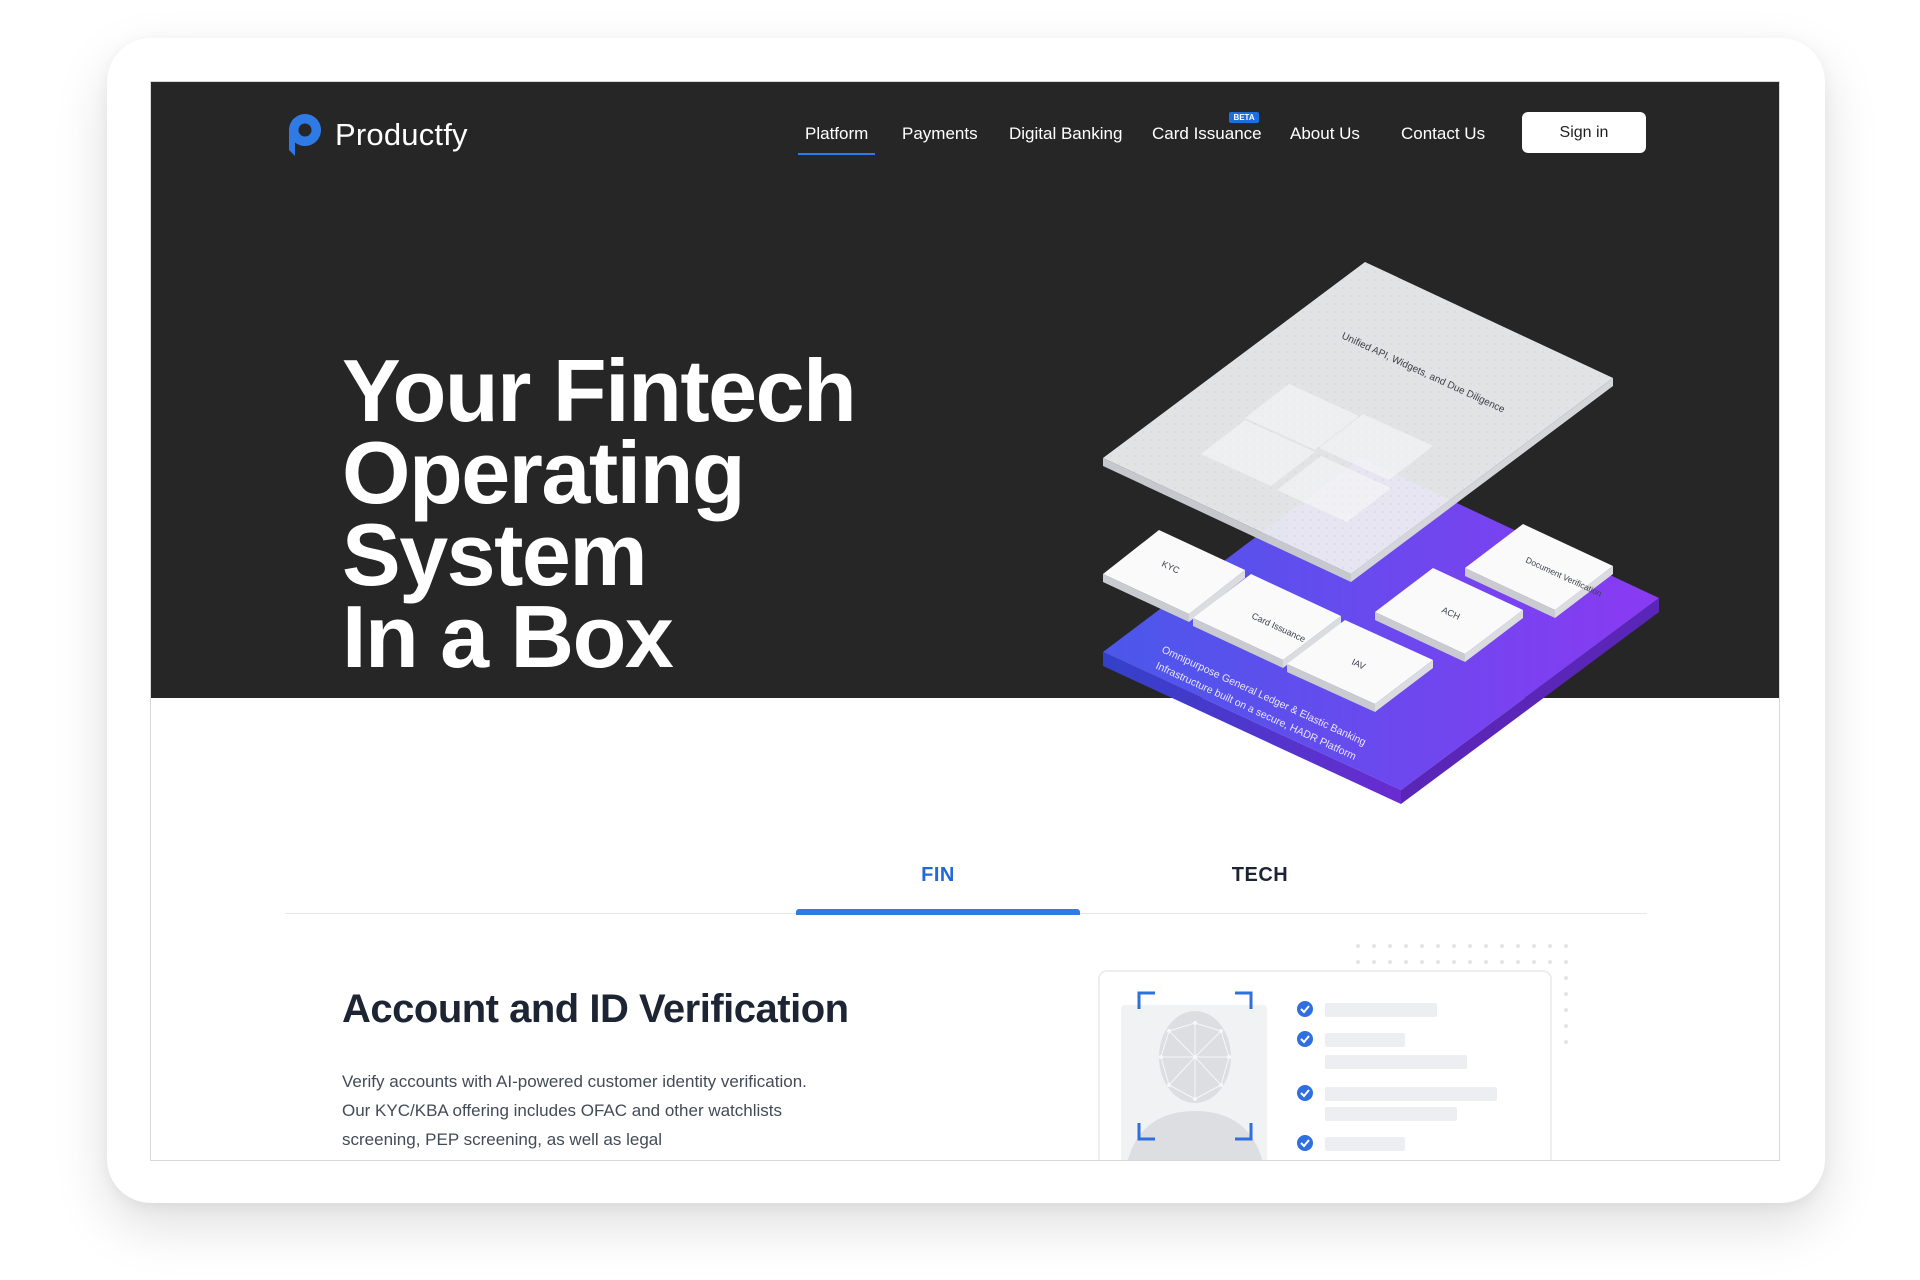 This screenshot has height=1280, width=1920. I want to click on id-verification-illustration, so click(1334, 1047).